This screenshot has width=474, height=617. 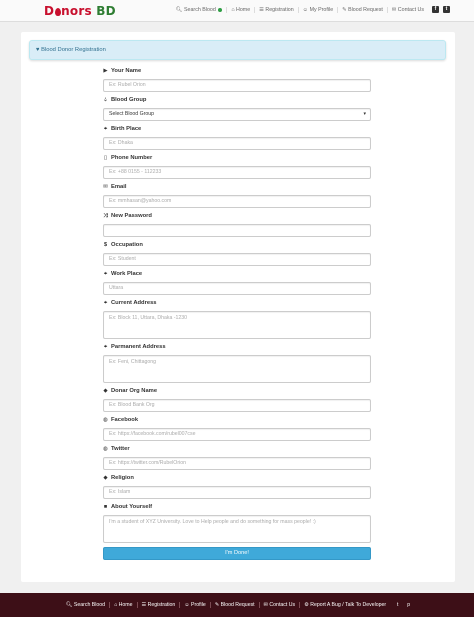 What do you see at coordinates (220, 9) in the screenshot?
I see `online-dot-icon` at bounding box center [220, 9].